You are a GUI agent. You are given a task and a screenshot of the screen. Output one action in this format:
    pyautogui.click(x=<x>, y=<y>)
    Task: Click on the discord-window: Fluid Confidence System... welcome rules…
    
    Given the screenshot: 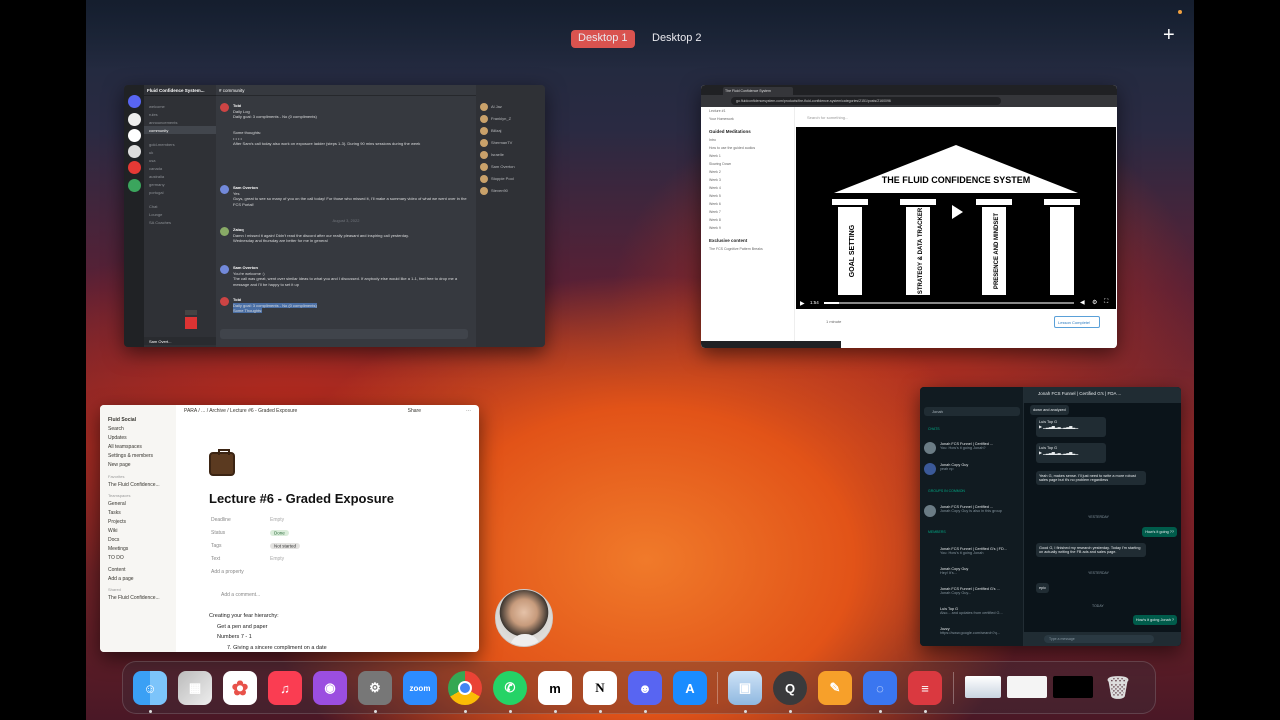 What is the action you would take?
    pyautogui.click(x=334, y=216)
    